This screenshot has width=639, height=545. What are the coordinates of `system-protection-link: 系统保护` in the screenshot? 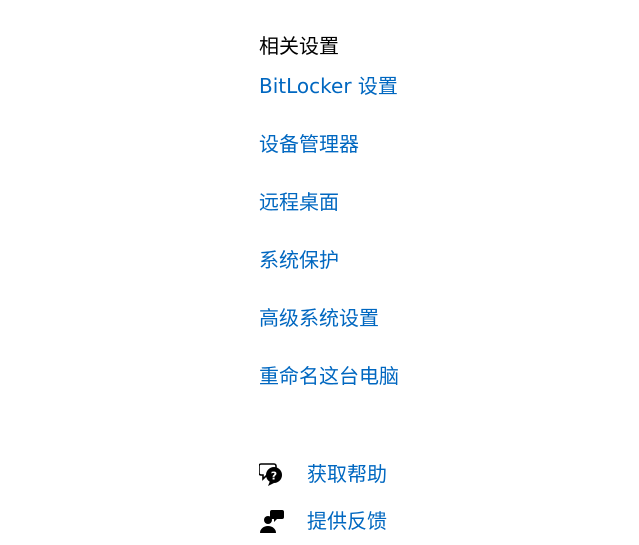 It's located at (299, 260).